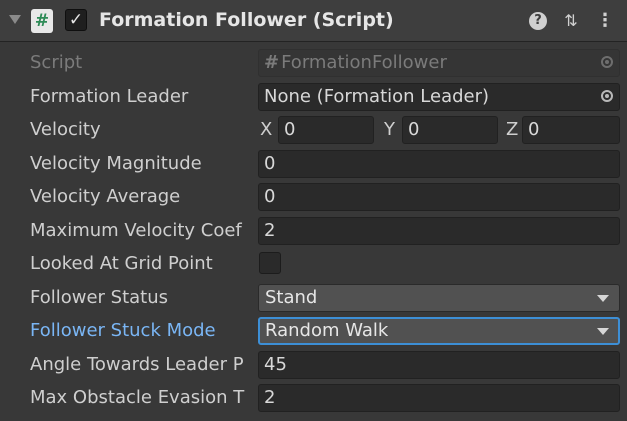 This screenshot has height=421, width=627. What do you see at coordinates (571, 21) in the screenshot?
I see `presets-icon: ⇅` at bounding box center [571, 21].